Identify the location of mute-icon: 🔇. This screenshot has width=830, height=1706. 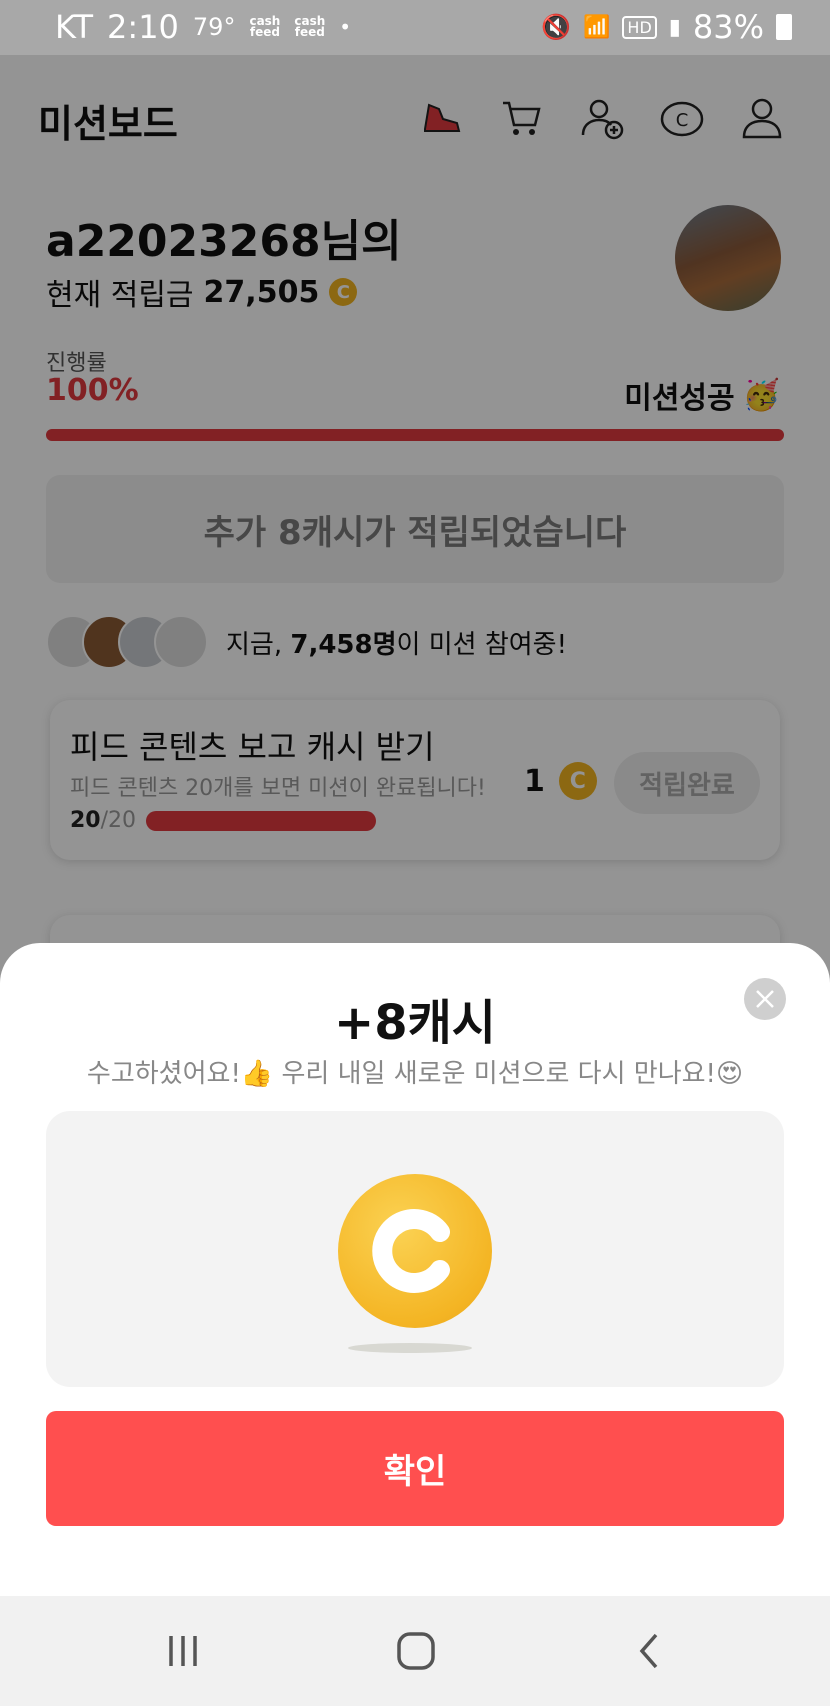
(556, 27).